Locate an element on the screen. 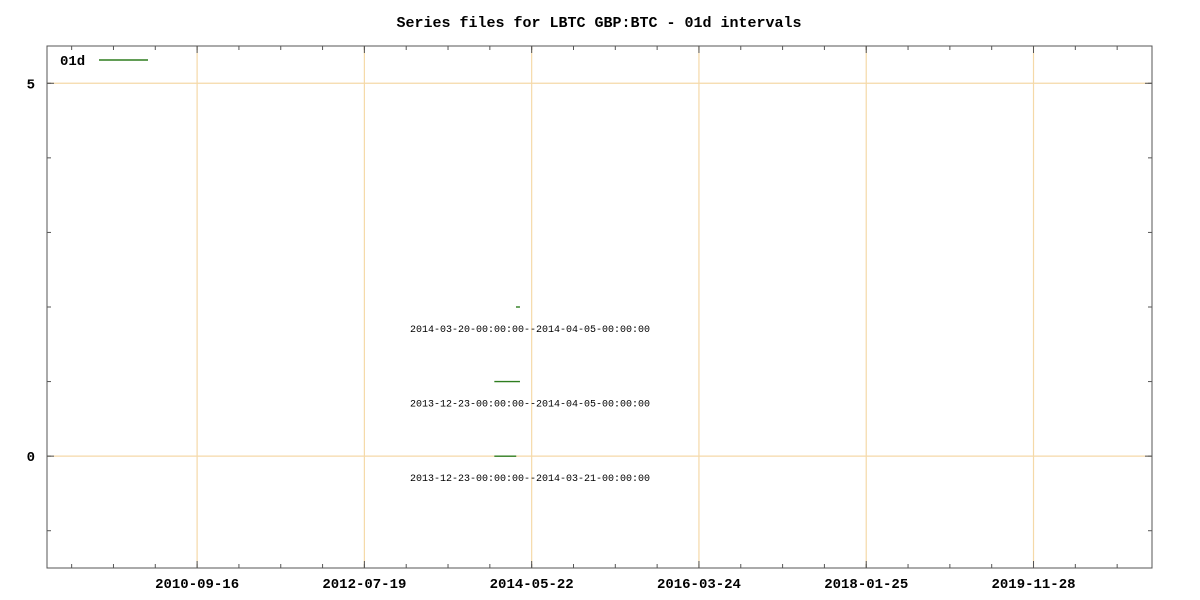  y-tick-label: 5 is located at coordinates (31, 85).